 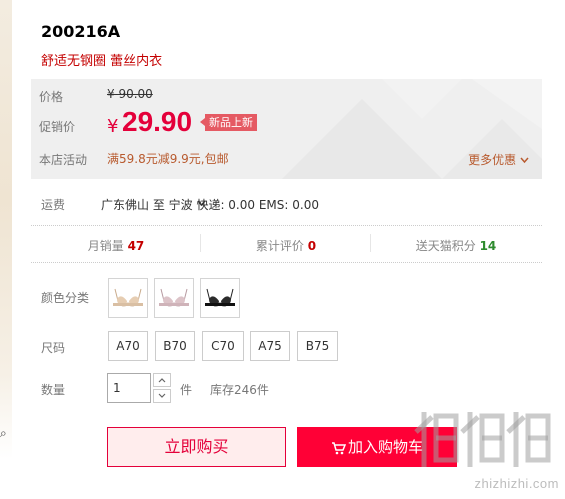 I want to click on monthly-sales-count: 47, so click(x=136, y=246).